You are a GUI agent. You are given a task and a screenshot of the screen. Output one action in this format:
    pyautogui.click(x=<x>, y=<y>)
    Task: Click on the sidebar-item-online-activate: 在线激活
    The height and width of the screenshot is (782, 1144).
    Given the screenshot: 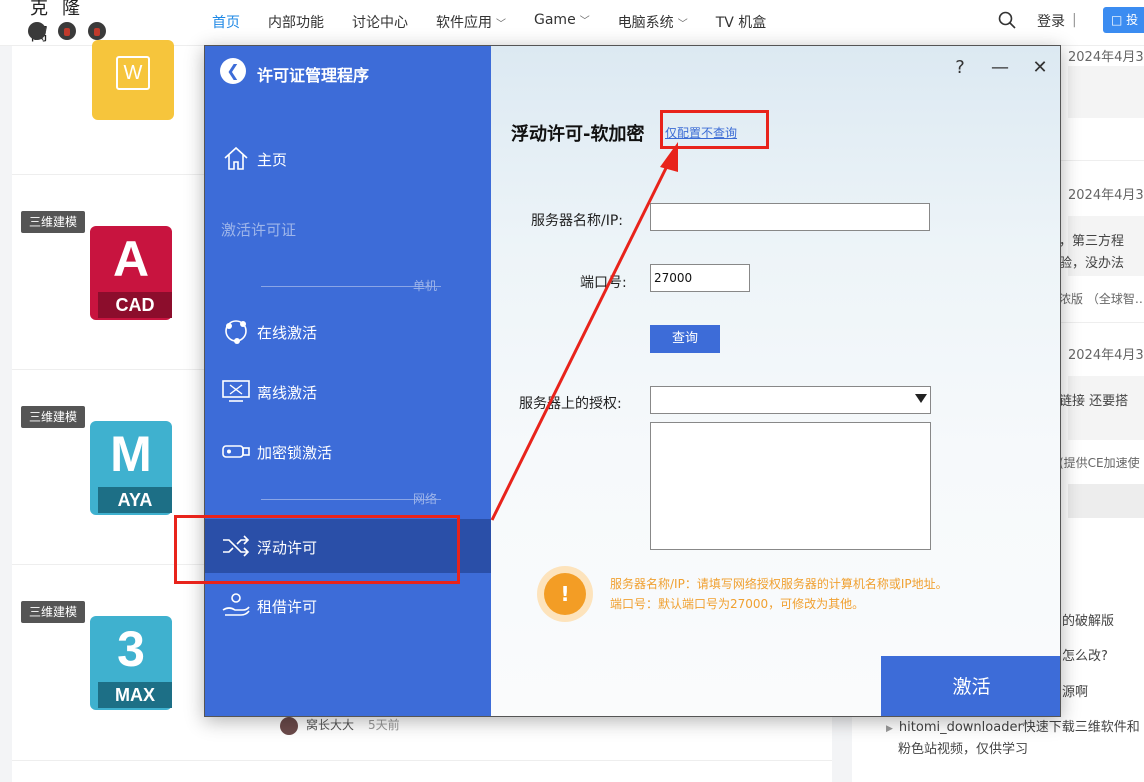 What is the action you would take?
    pyautogui.click(x=348, y=331)
    